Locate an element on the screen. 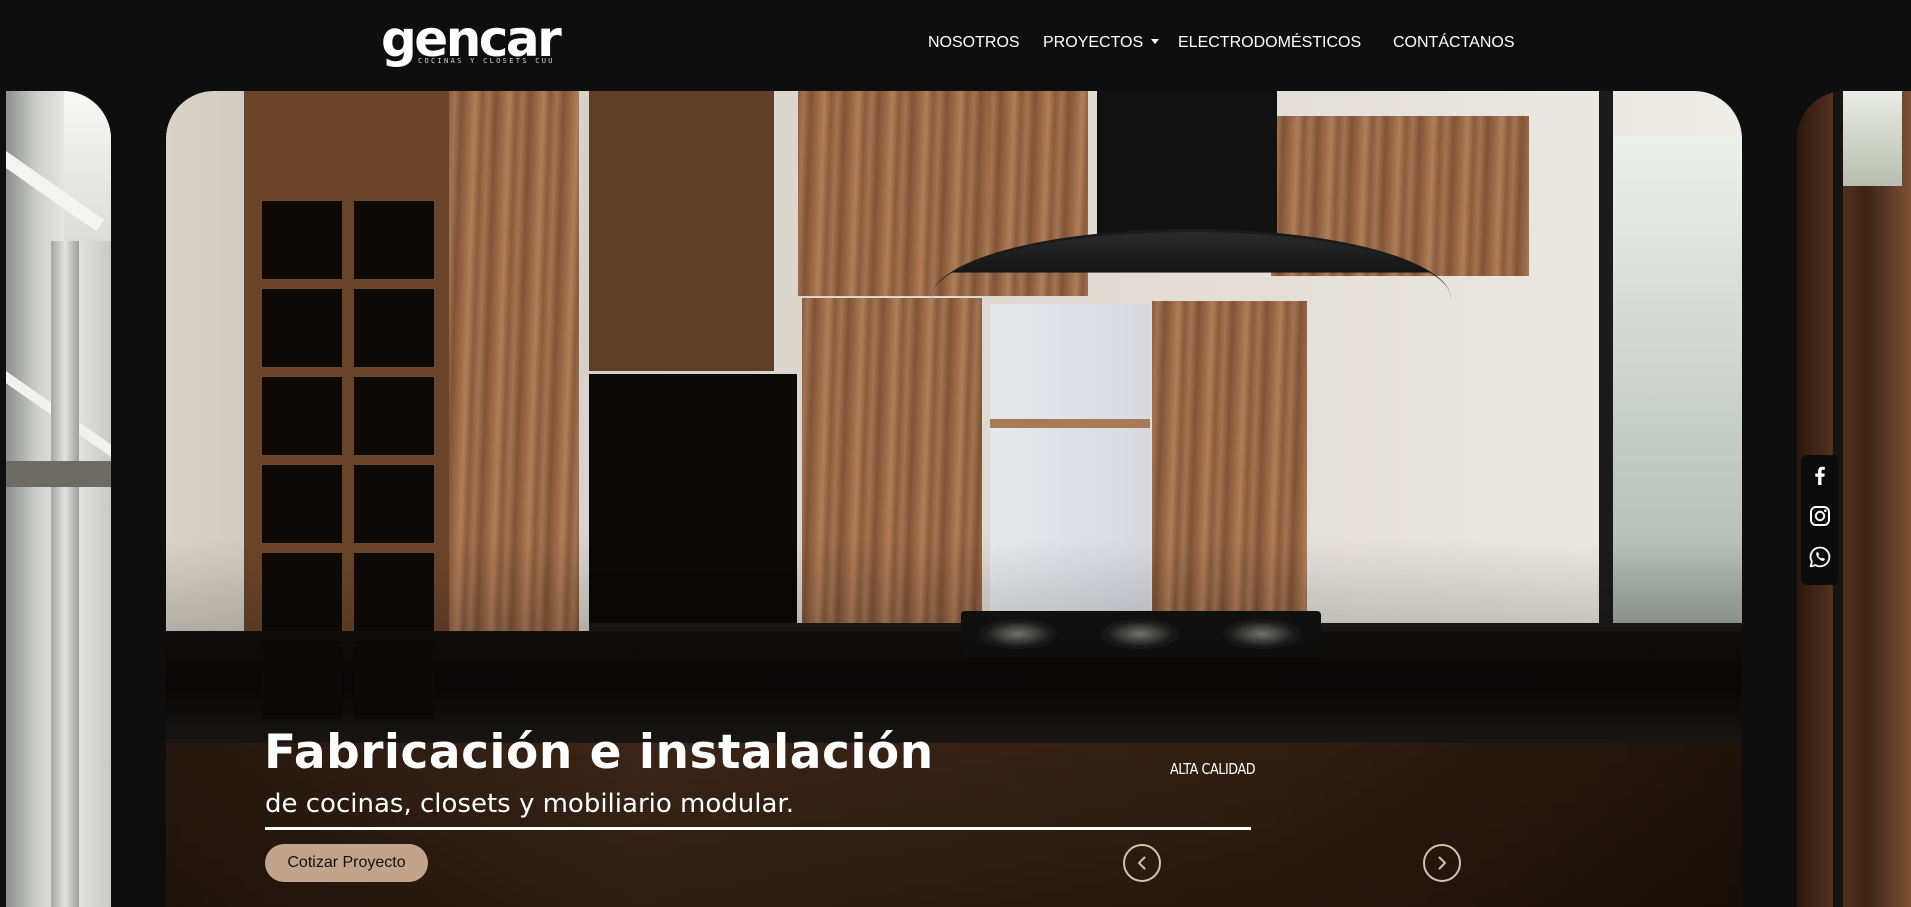 This screenshot has width=1911, height=907. stair-step is located at coordinates (58, 474).